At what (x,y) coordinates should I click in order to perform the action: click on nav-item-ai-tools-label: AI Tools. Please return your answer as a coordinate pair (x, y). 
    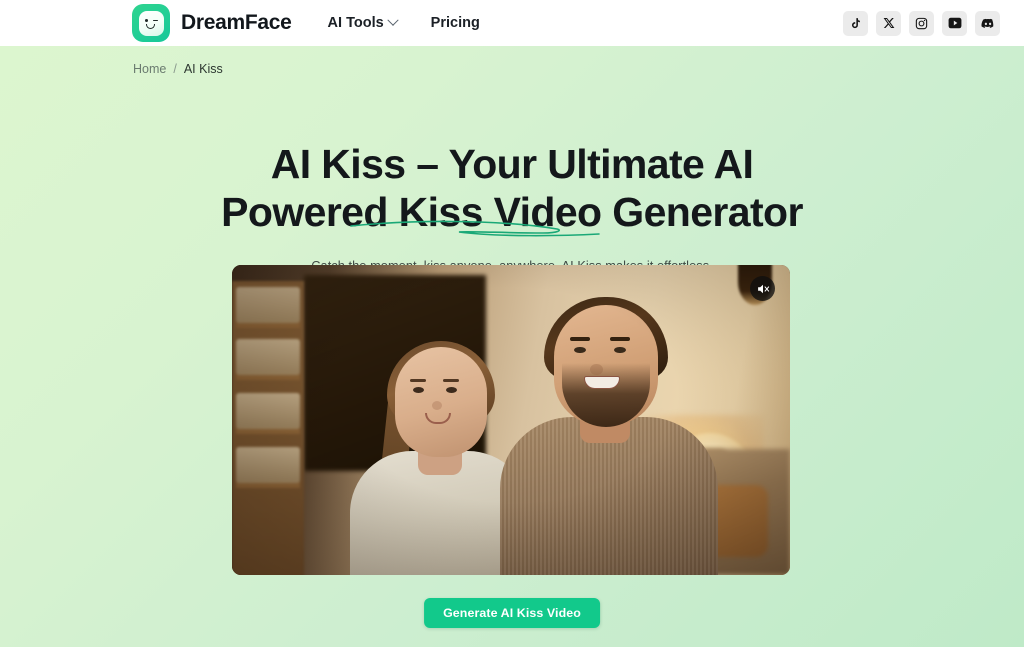
    Looking at the image, I should click on (355, 23).